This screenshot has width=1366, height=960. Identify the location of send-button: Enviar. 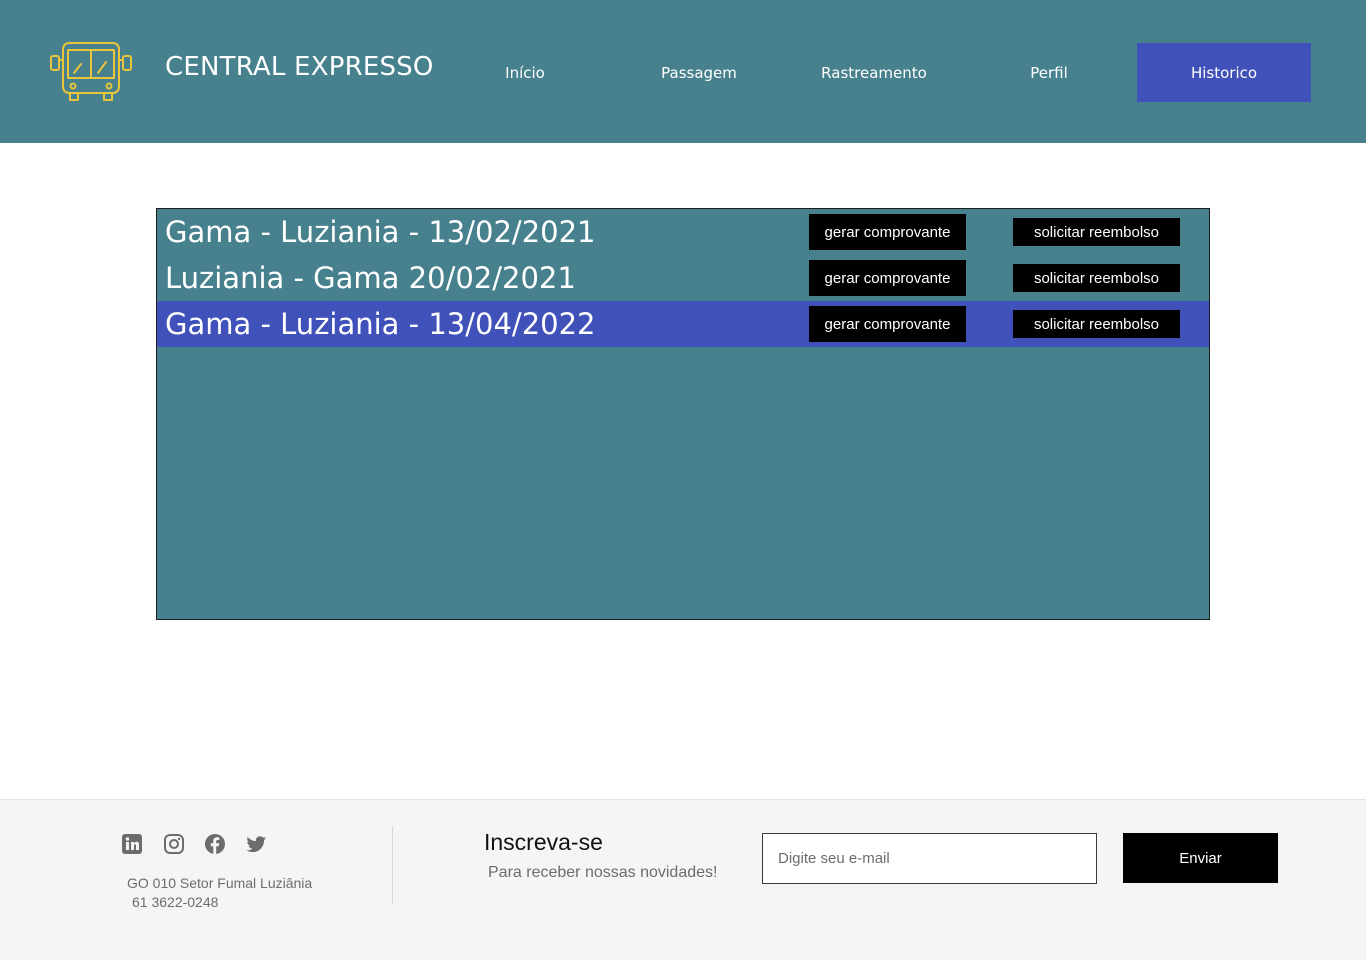
(1200, 858).